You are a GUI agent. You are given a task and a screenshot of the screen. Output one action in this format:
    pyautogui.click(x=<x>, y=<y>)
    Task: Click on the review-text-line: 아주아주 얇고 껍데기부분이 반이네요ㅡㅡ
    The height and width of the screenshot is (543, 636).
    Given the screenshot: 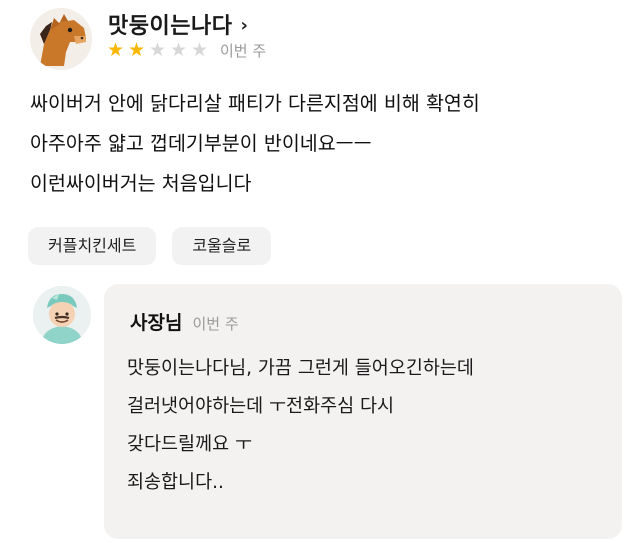 What is the action you would take?
    pyautogui.click(x=201, y=143)
    